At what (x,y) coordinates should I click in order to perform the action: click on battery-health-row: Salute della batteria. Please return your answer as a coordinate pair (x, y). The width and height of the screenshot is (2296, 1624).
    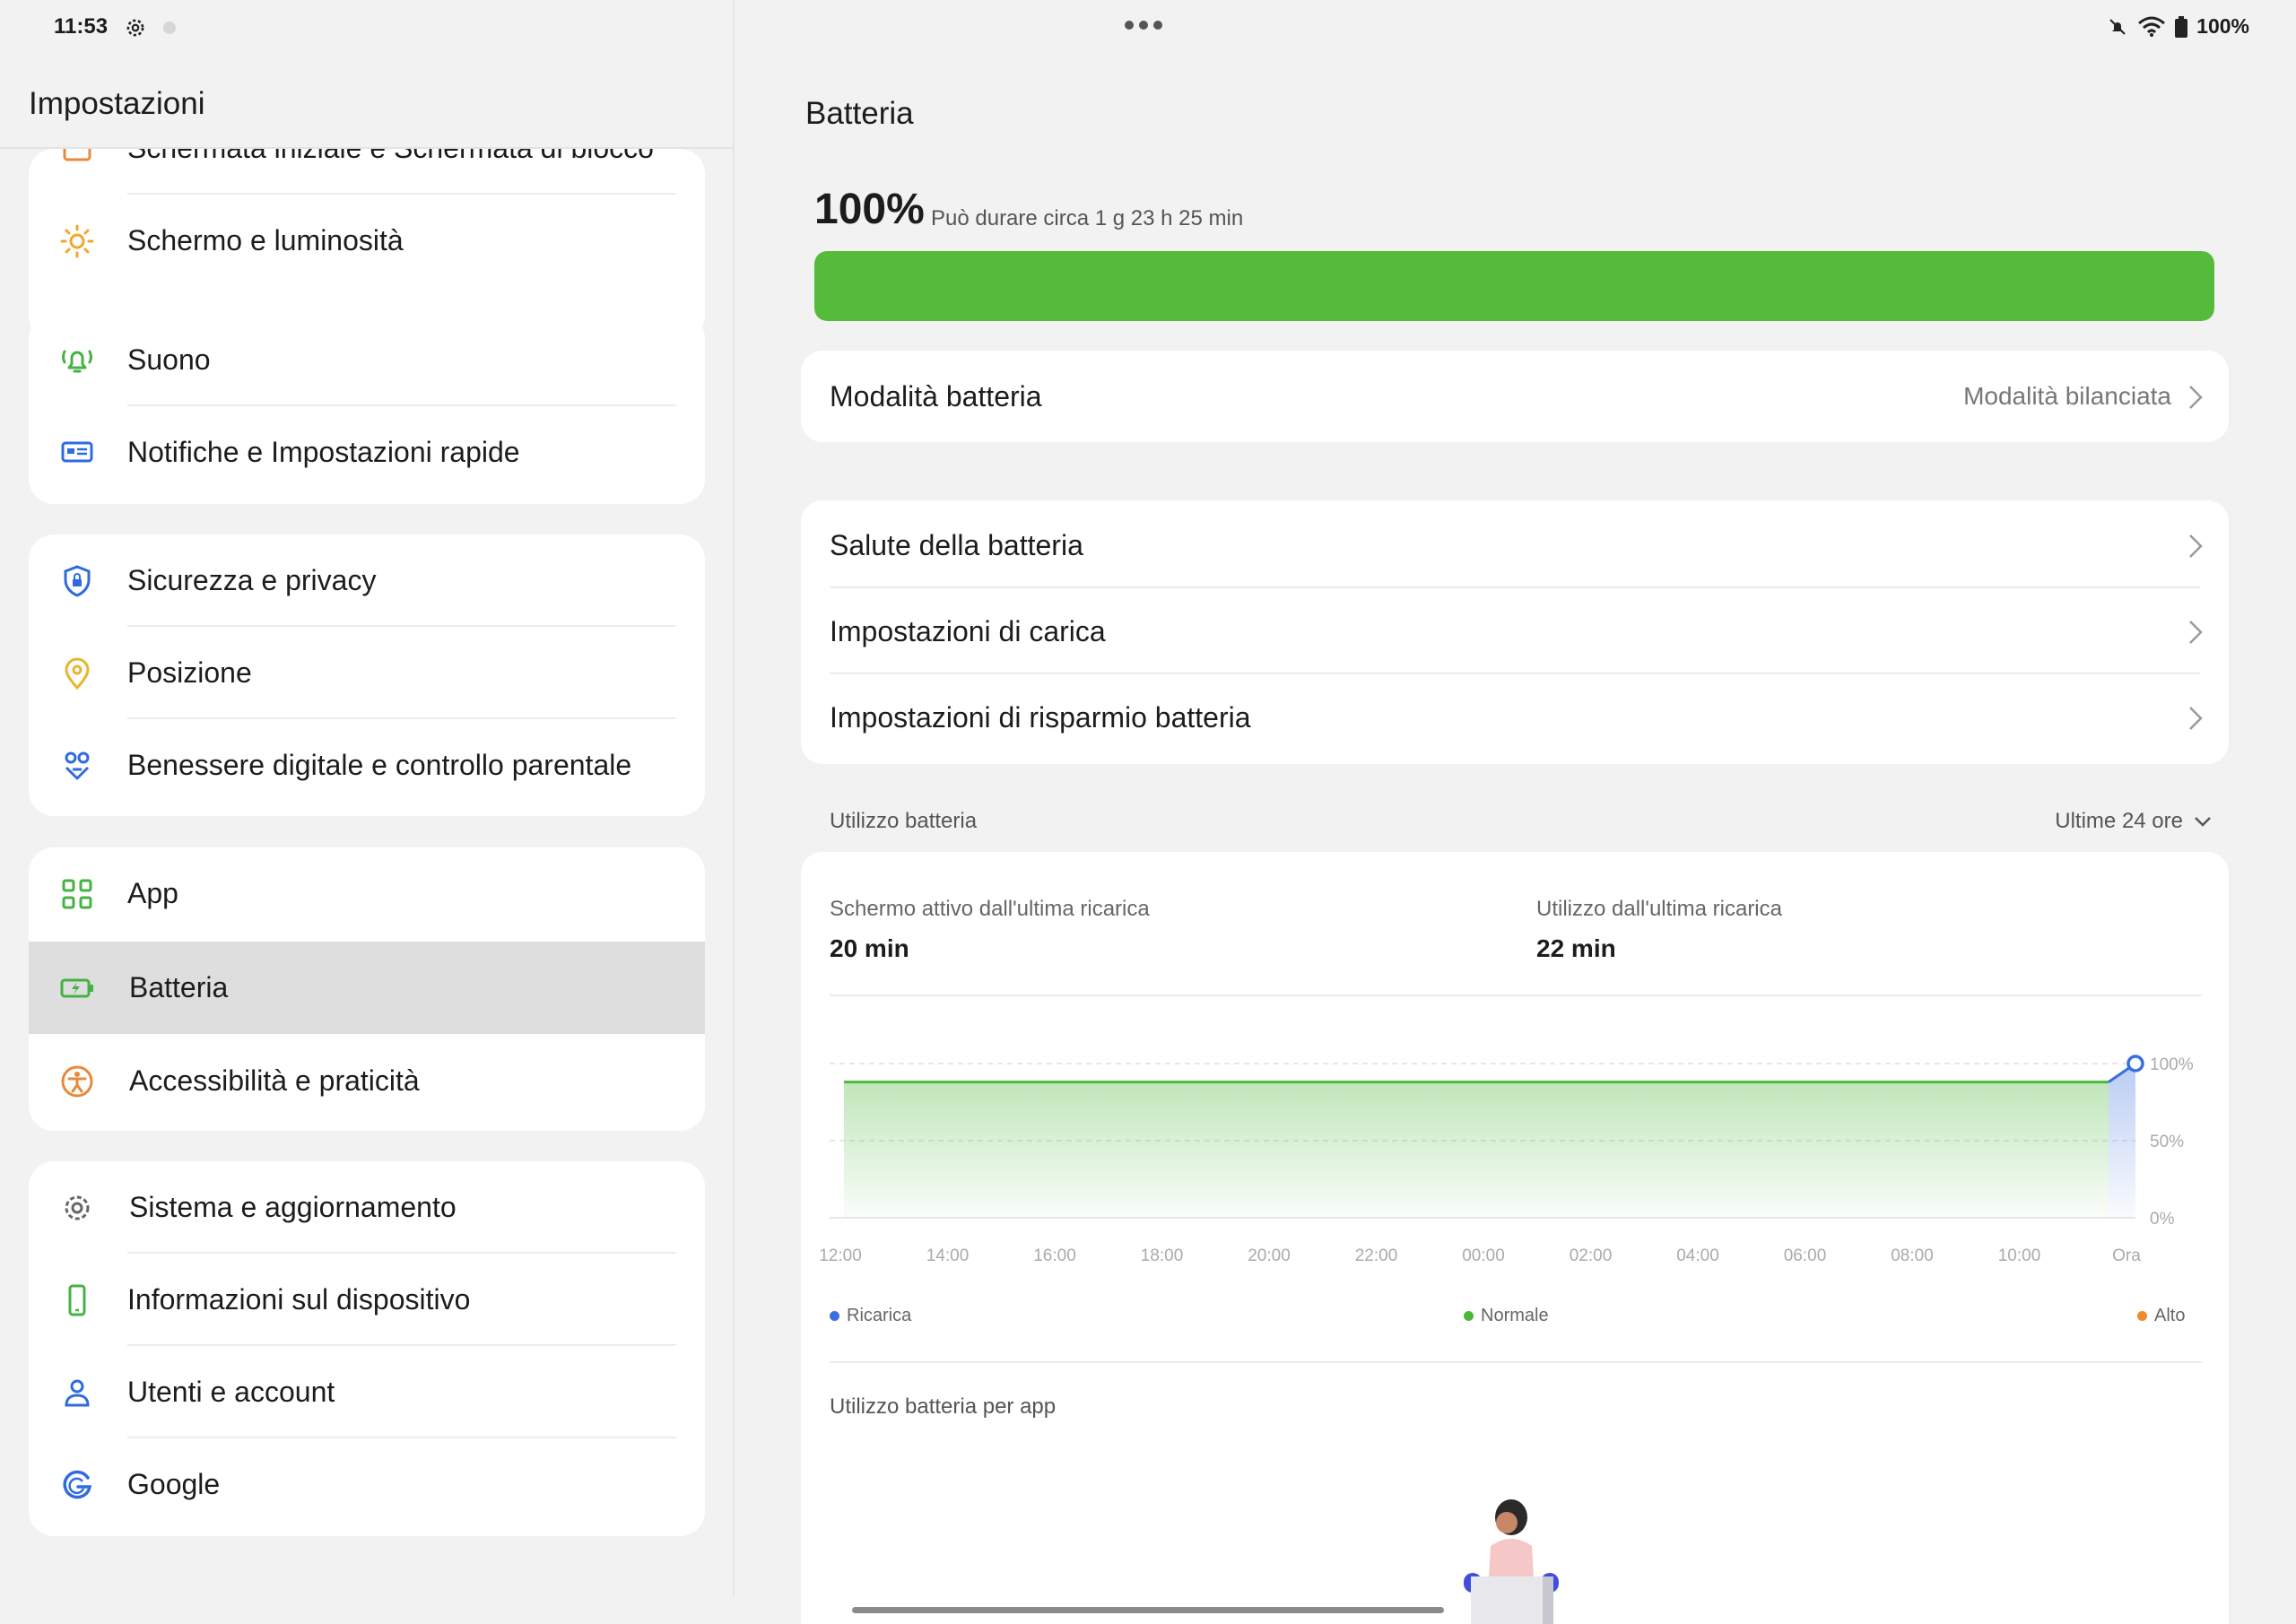
    Looking at the image, I should click on (1515, 545).